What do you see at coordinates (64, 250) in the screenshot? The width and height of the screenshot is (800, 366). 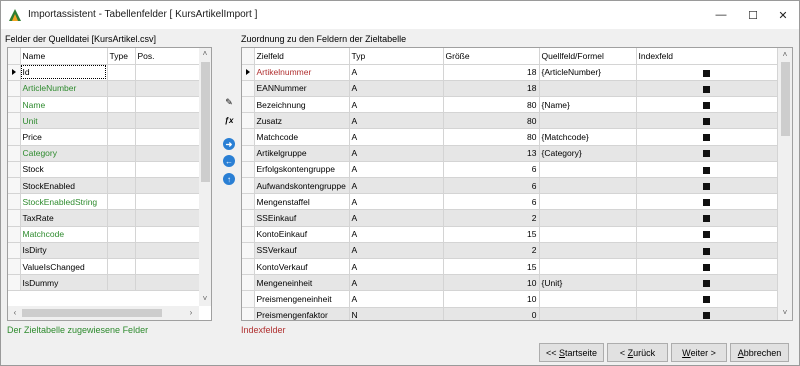 I see `source-field-name: IsDirty` at bounding box center [64, 250].